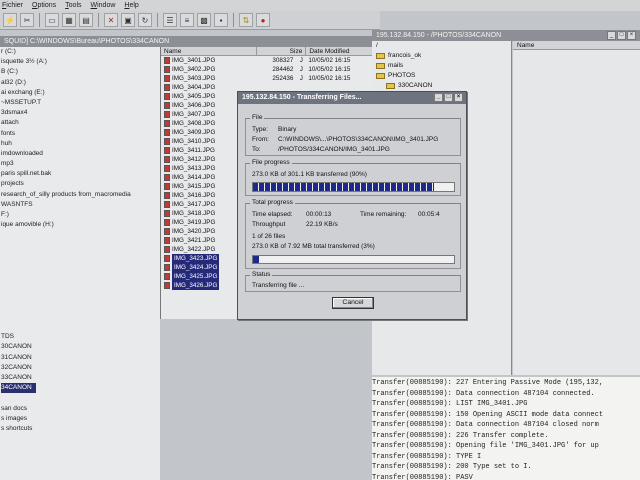  Describe the element at coordinates (194, 204) in the screenshot. I see `file-name: IMG_3417.JPG` at that location.